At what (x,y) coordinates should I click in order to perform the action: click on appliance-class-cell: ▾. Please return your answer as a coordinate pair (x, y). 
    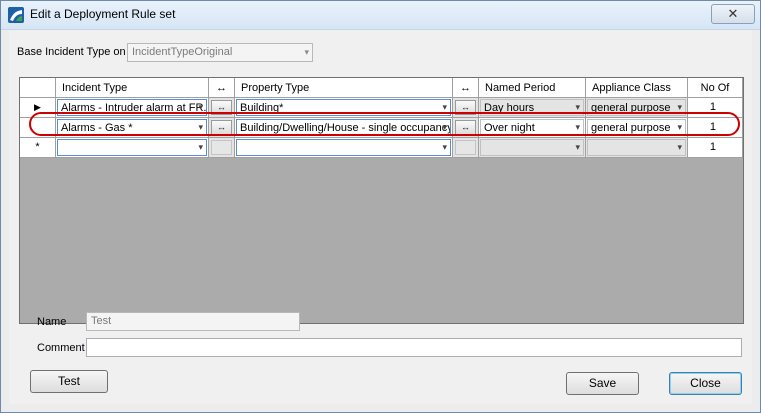
    Looking at the image, I should click on (637, 148).